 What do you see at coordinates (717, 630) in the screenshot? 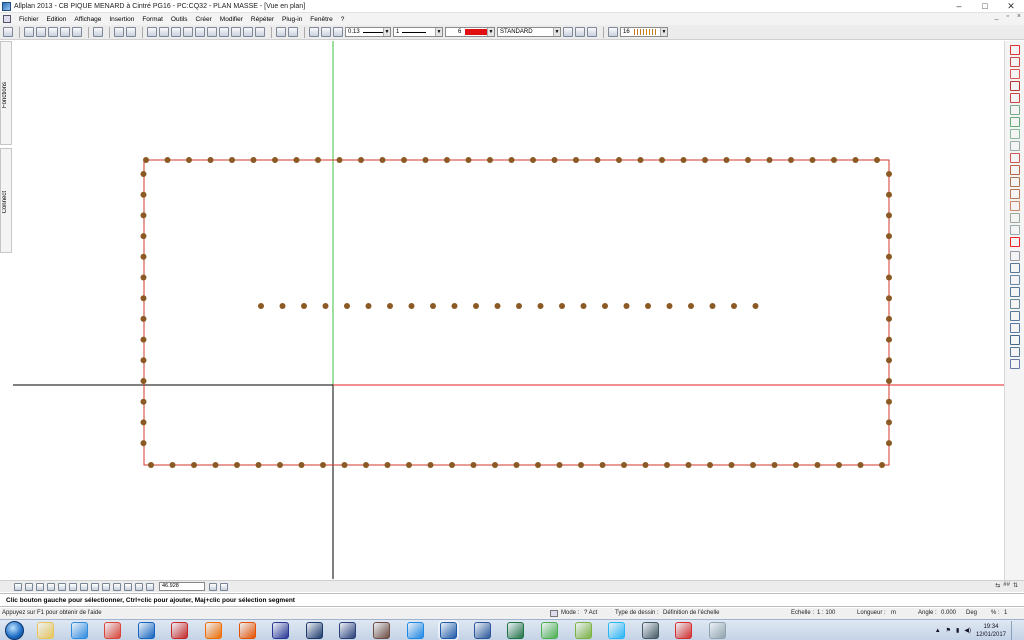
I see `paint-brush-icon` at bounding box center [717, 630].